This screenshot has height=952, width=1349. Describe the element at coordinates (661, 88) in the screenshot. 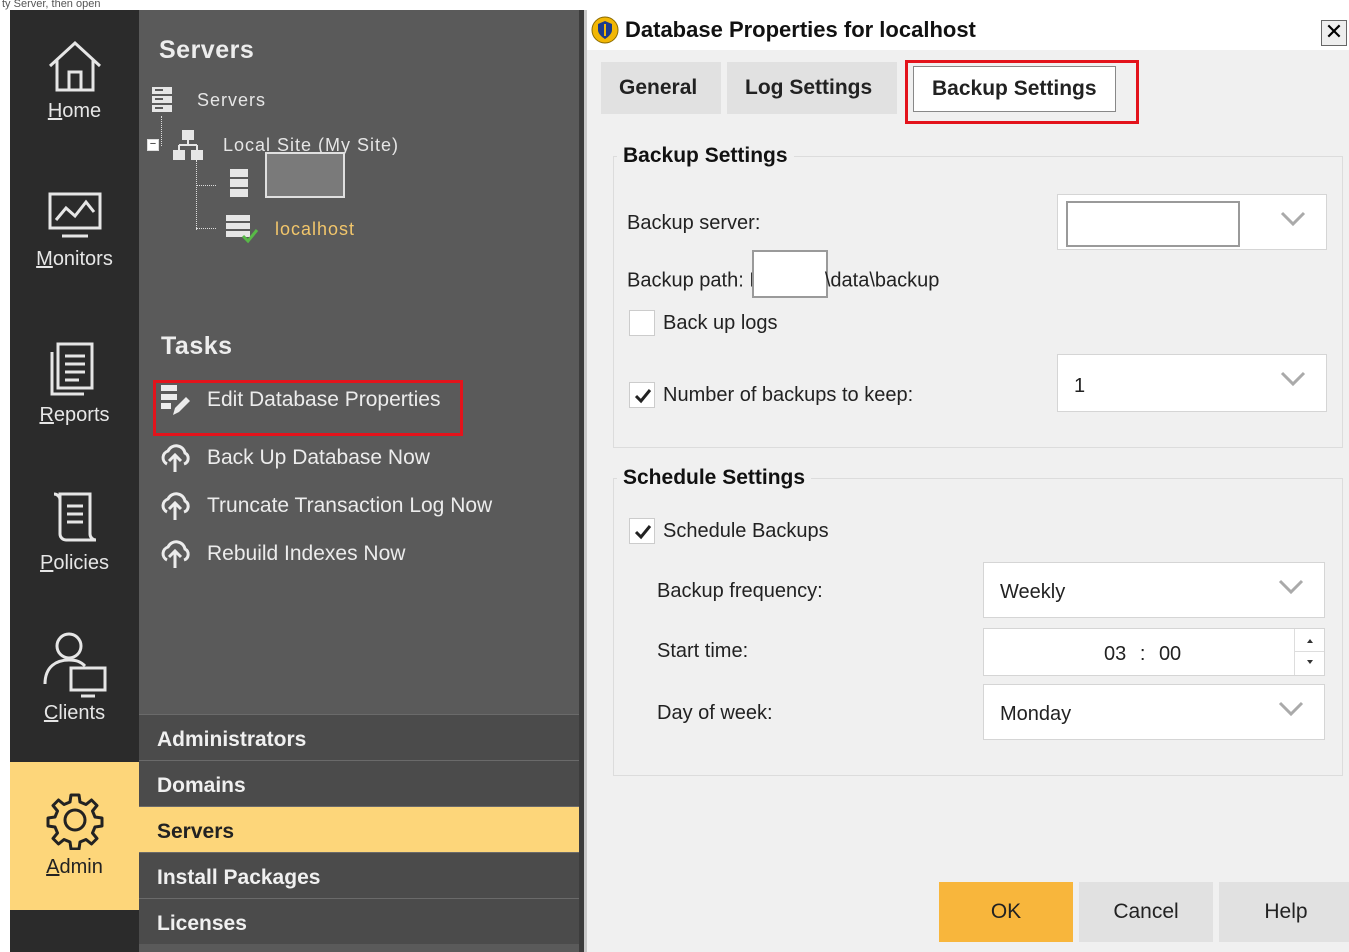

I see `tab-general: General` at that location.